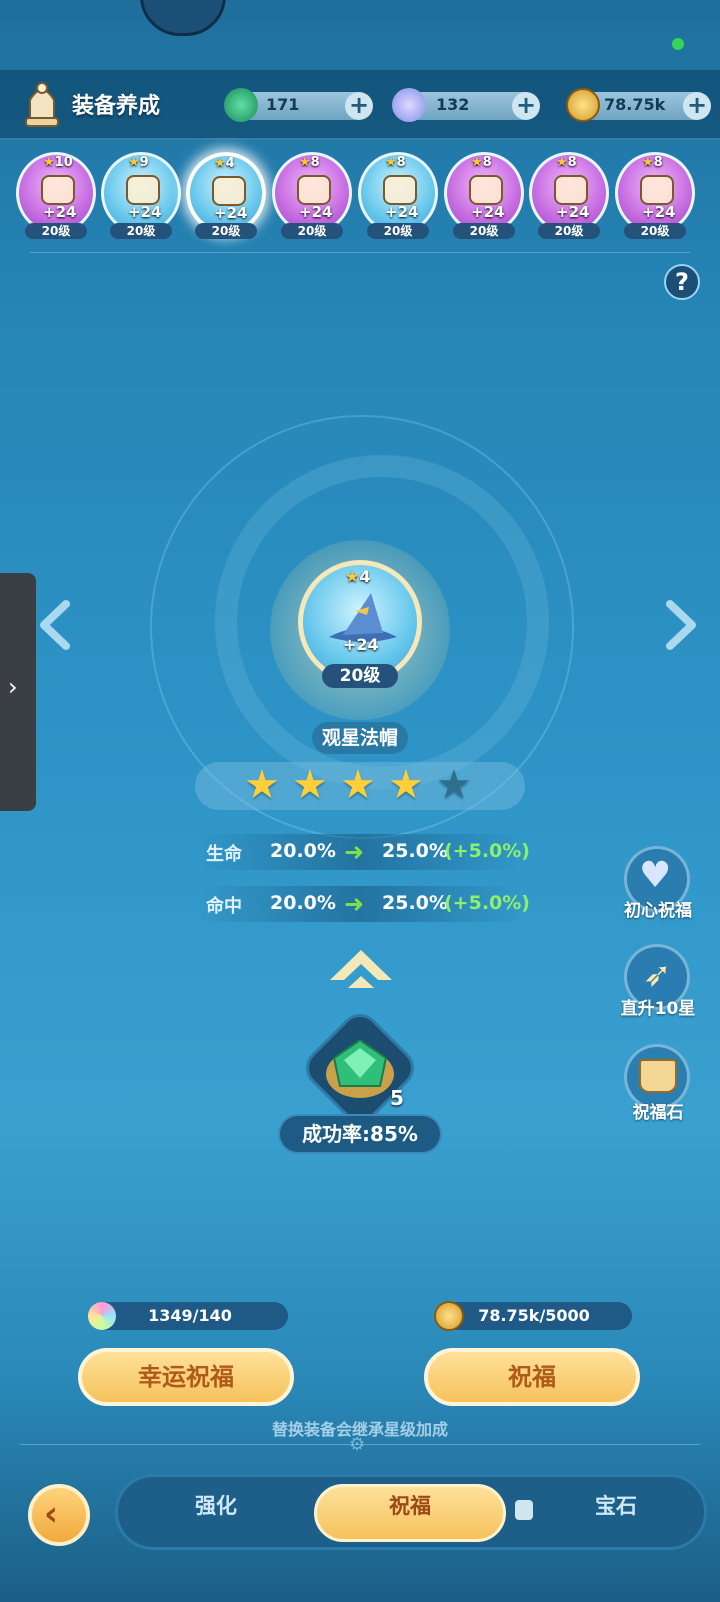 This screenshot has width=720, height=1602. Describe the element at coordinates (138, 162) in the screenshot. I see `equipment-star: ★9` at that location.